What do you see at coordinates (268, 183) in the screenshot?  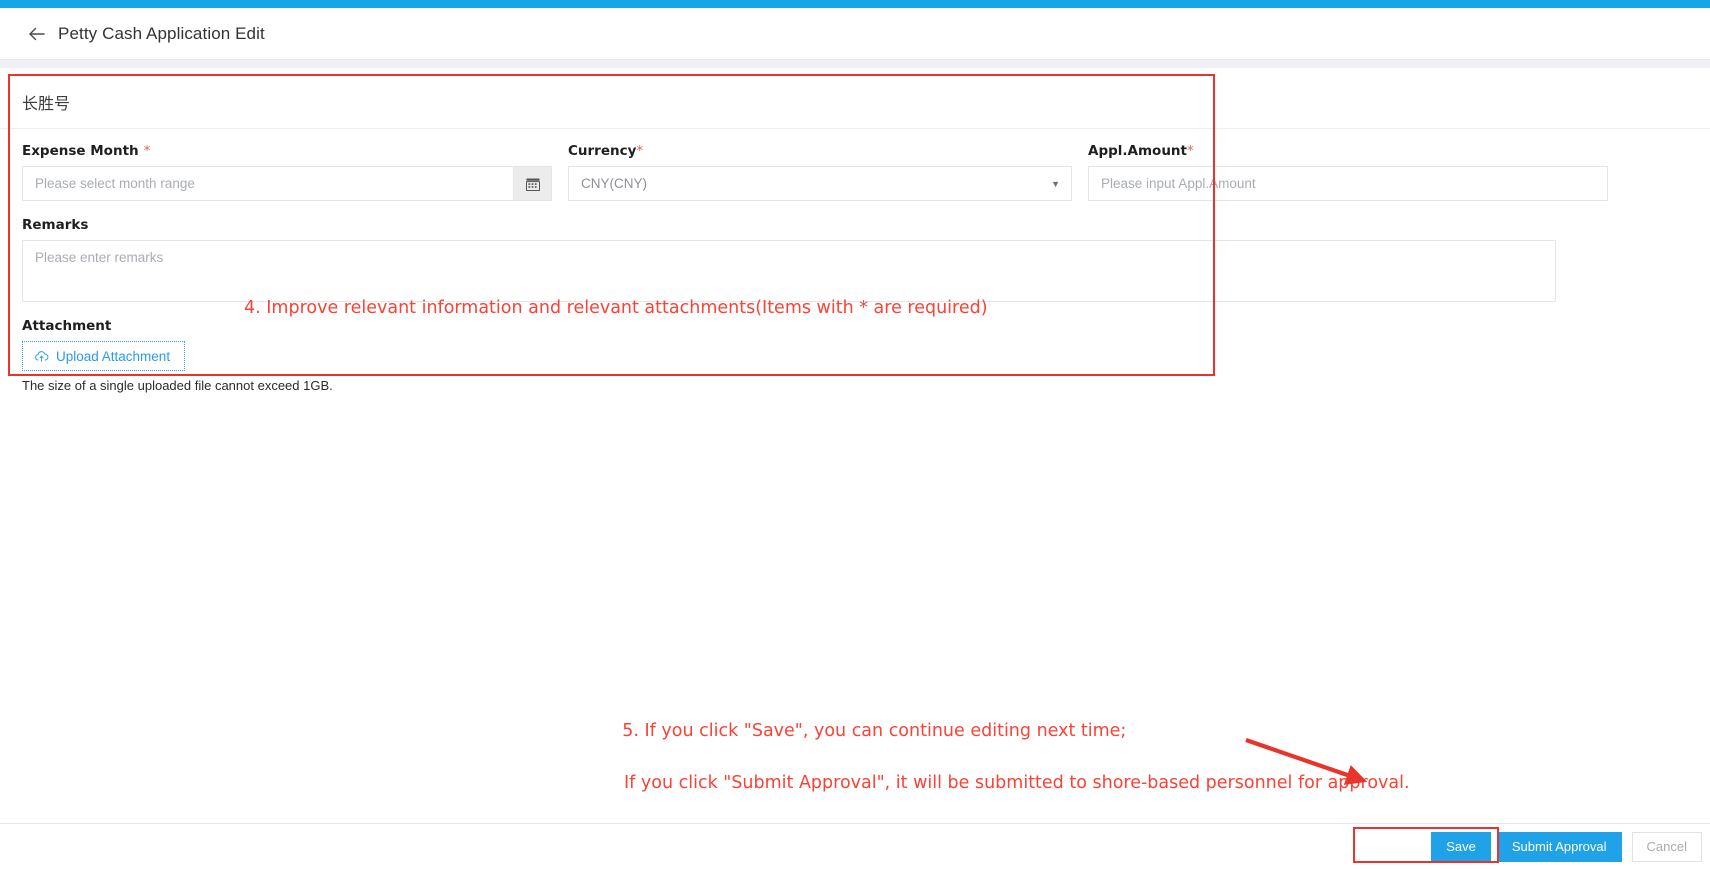 I see `expense-month-input` at bounding box center [268, 183].